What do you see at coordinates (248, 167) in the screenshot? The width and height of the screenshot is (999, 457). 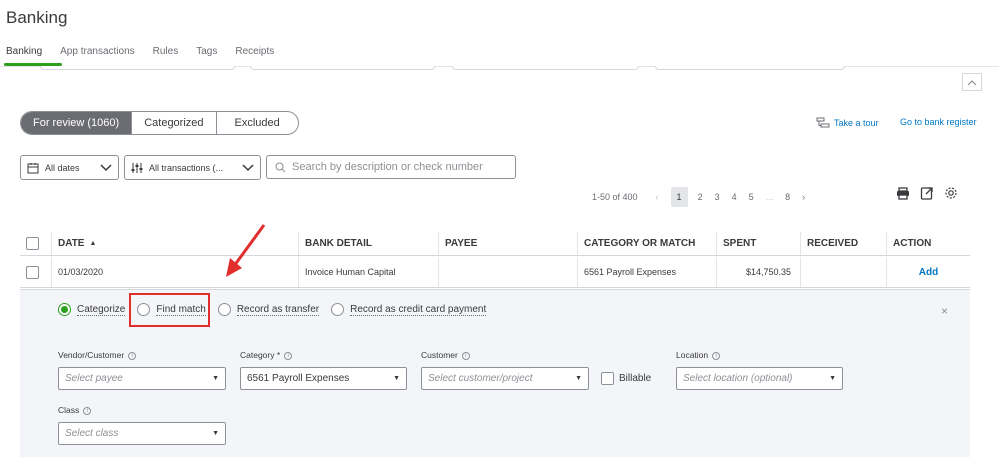 I see `chevron-down-icon` at bounding box center [248, 167].